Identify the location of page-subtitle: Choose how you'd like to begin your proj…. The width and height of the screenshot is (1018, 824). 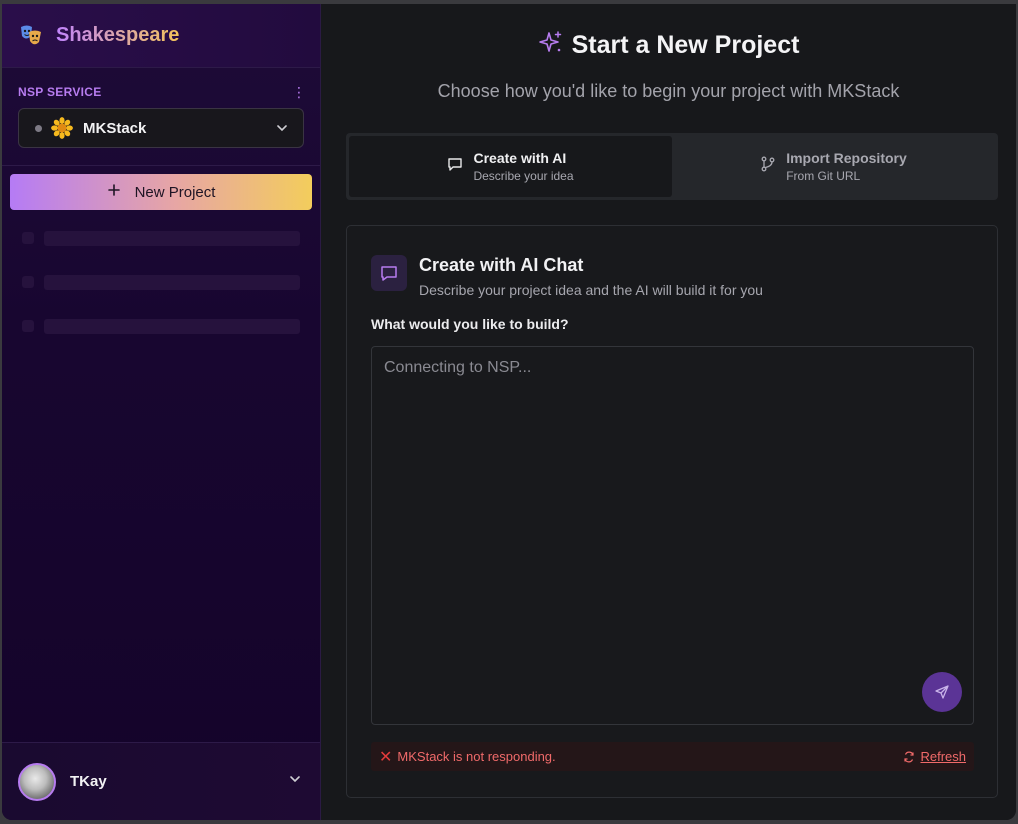
(668, 91).